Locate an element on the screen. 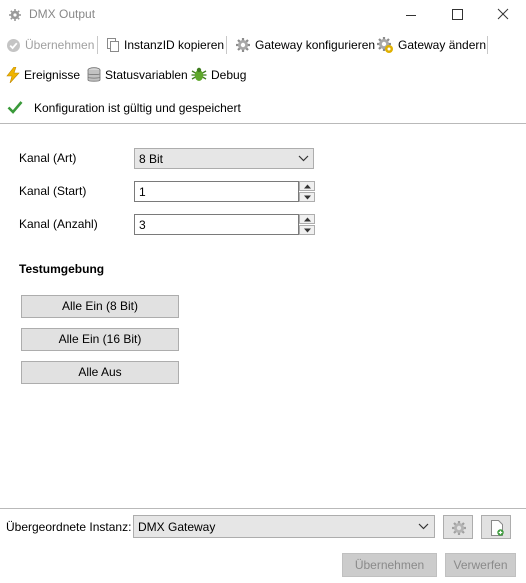 The height and width of the screenshot is (583, 526). minimize-icon is located at coordinates (411, 15).